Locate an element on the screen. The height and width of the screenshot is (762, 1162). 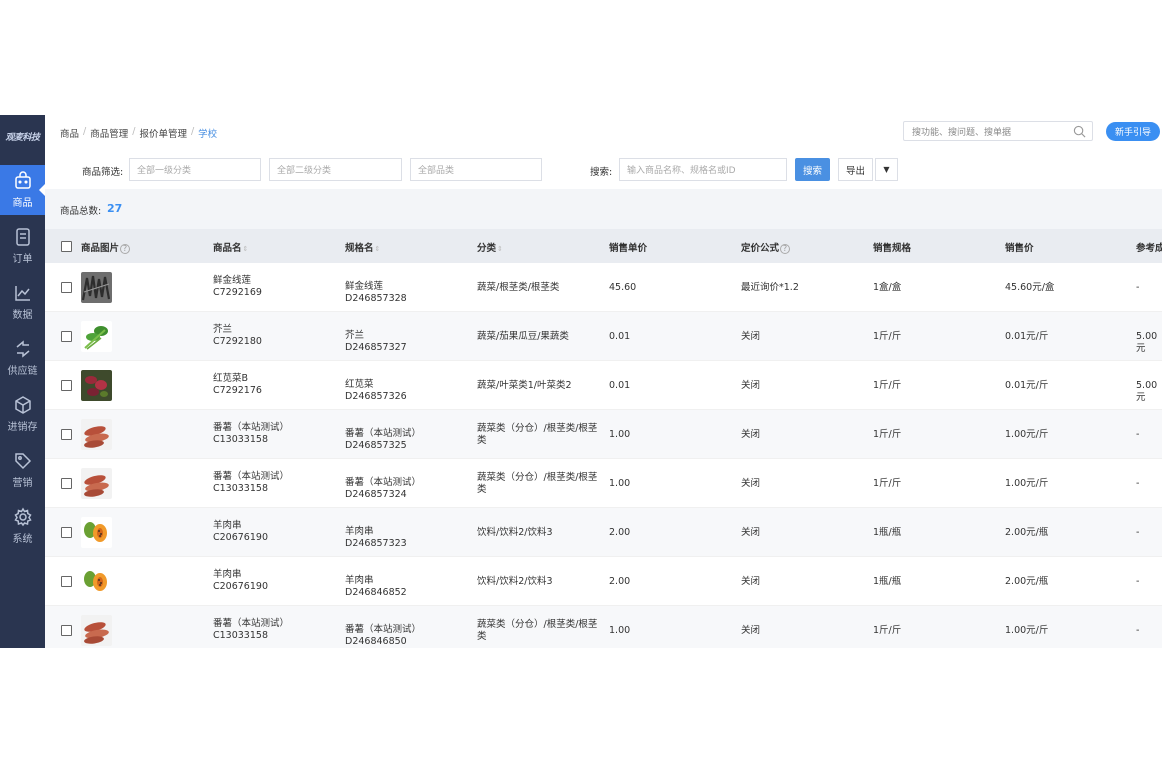
export-button: 导出 is located at coordinates (855, 169).